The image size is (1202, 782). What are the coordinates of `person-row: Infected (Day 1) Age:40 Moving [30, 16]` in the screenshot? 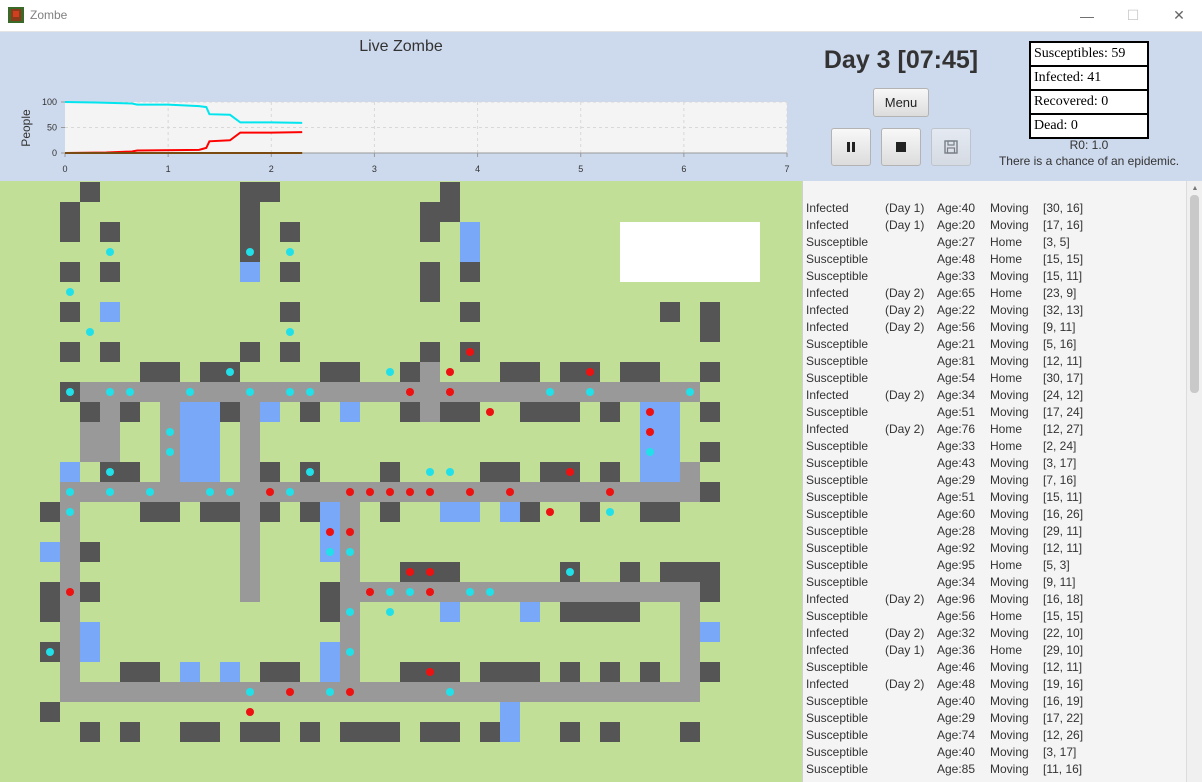 It's located at (995, 209).